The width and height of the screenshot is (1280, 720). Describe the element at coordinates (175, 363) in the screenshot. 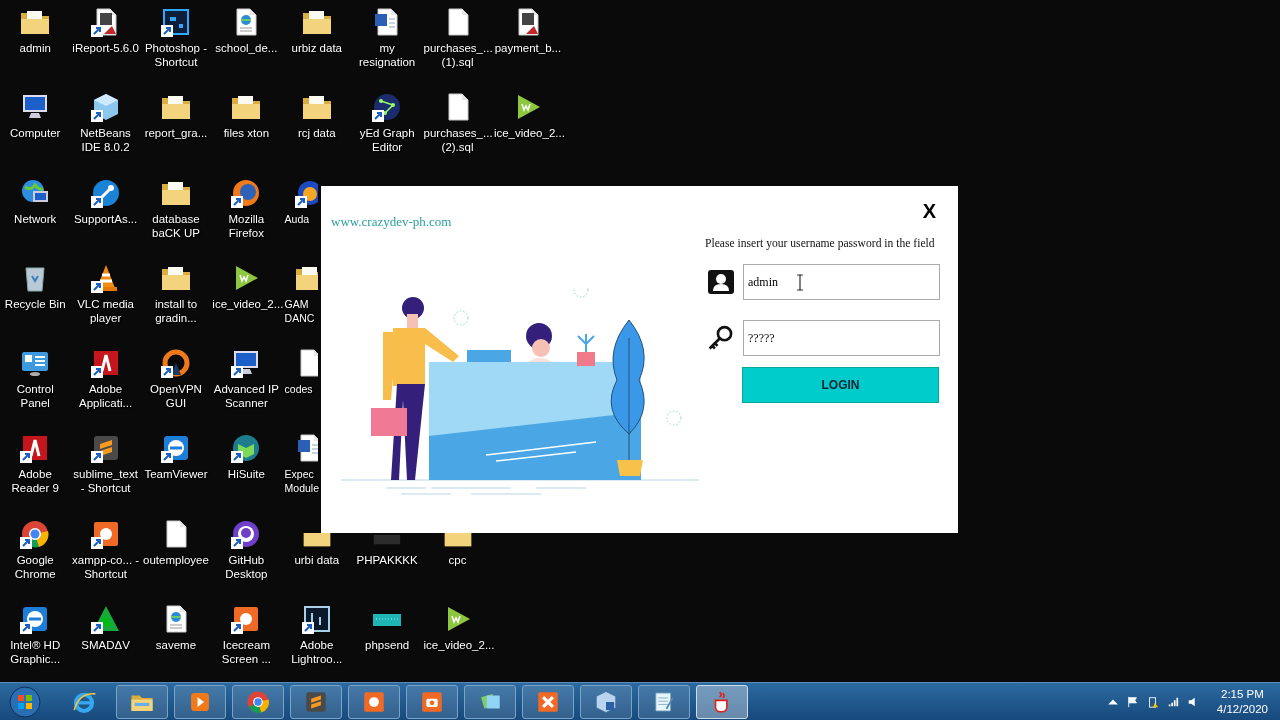

I see `ring-app-icon` at that location.